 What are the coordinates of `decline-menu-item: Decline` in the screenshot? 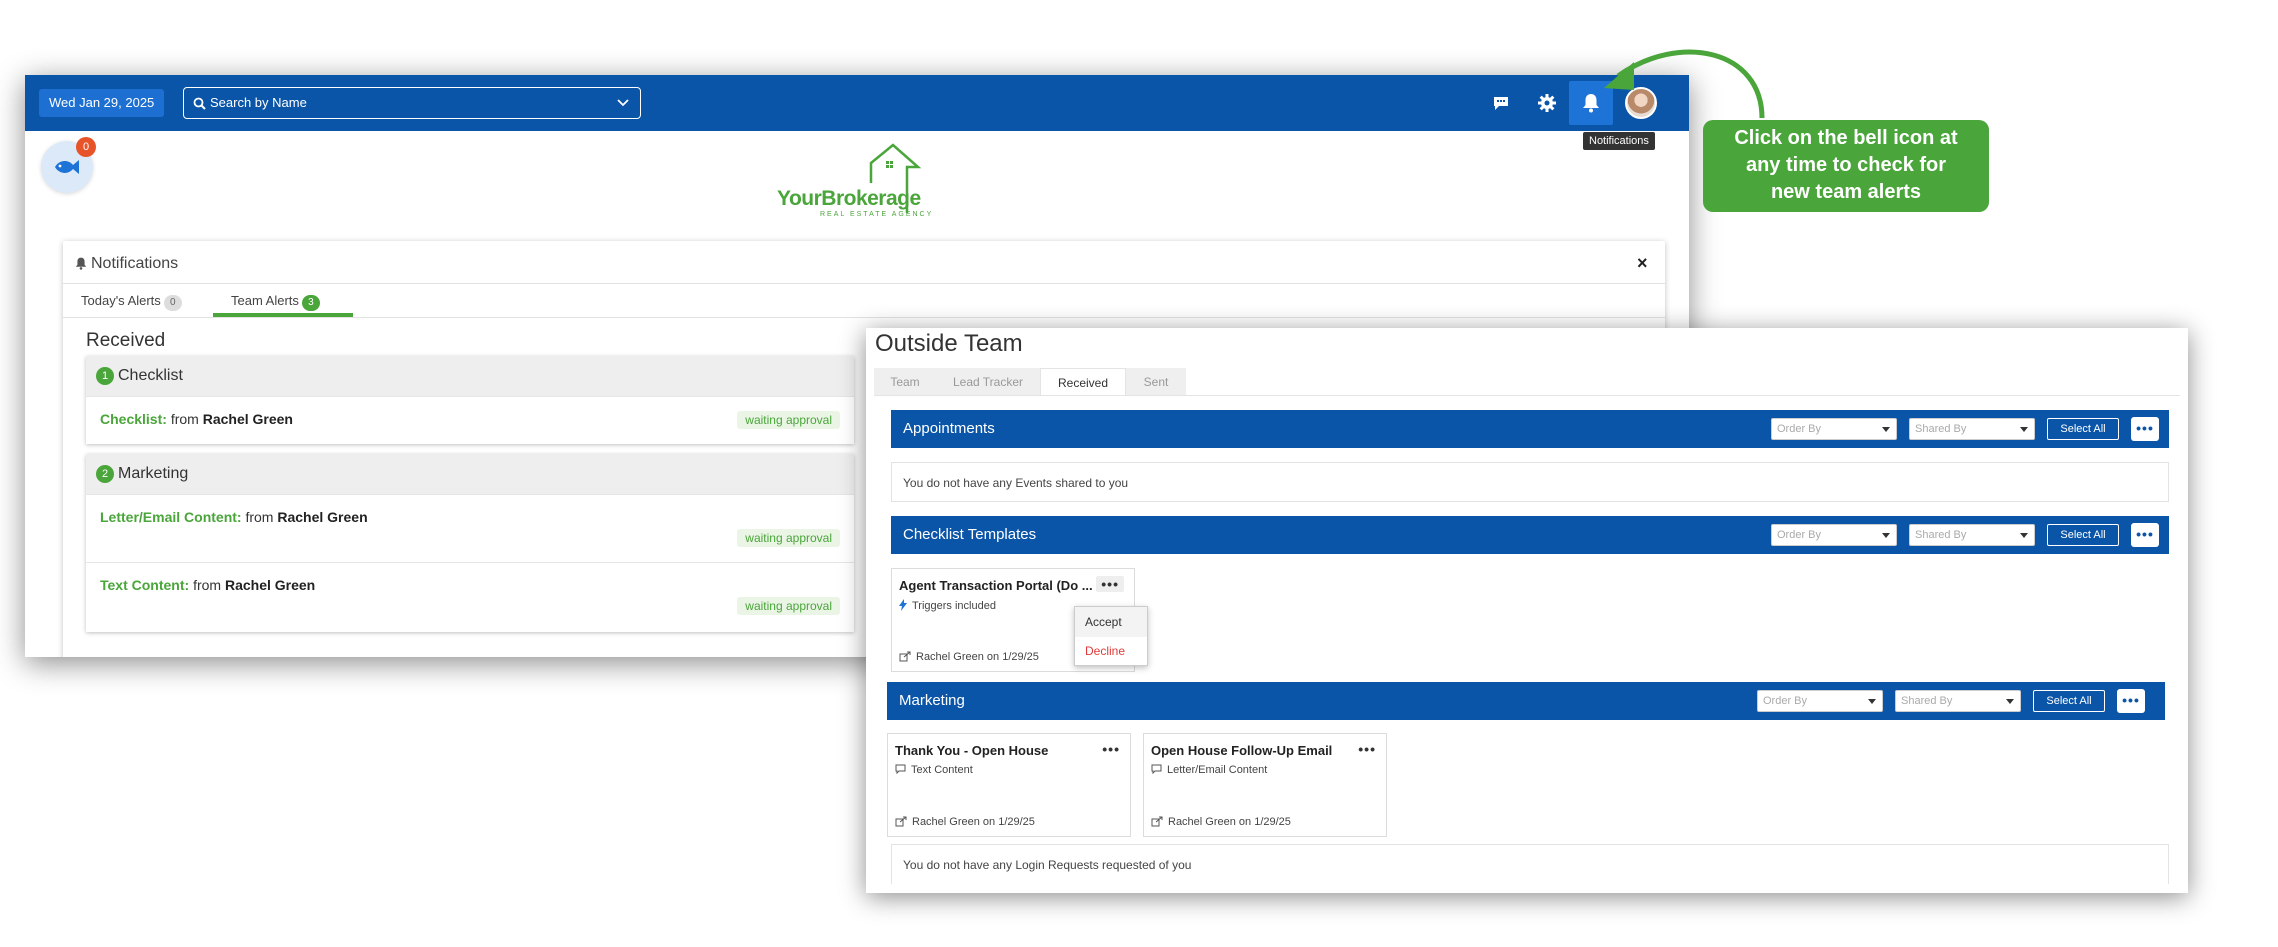 It's located at (1111, 651).